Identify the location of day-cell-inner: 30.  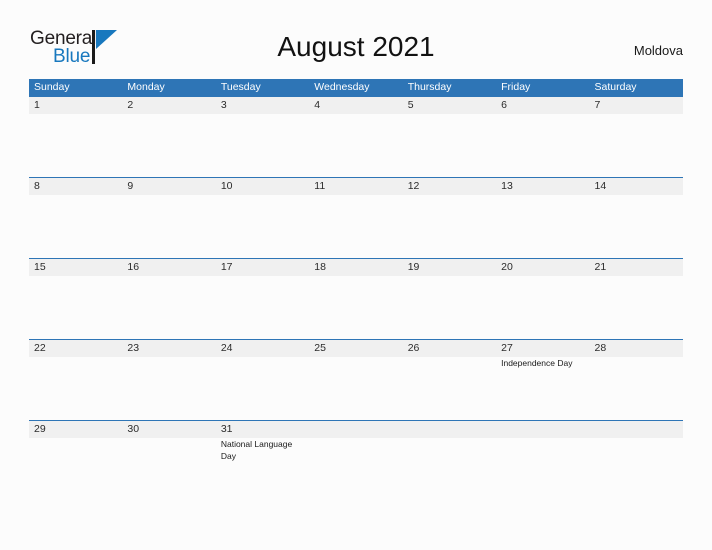
(169, 447).